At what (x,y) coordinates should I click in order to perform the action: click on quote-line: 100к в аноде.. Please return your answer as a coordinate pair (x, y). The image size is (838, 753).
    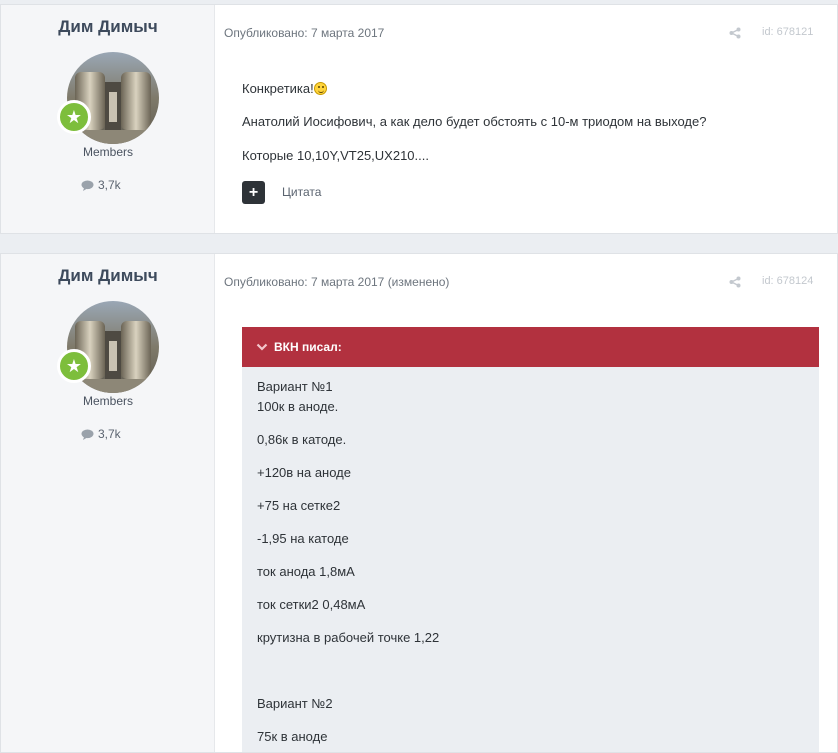
    Looking at the image, I should click on (298, 406).